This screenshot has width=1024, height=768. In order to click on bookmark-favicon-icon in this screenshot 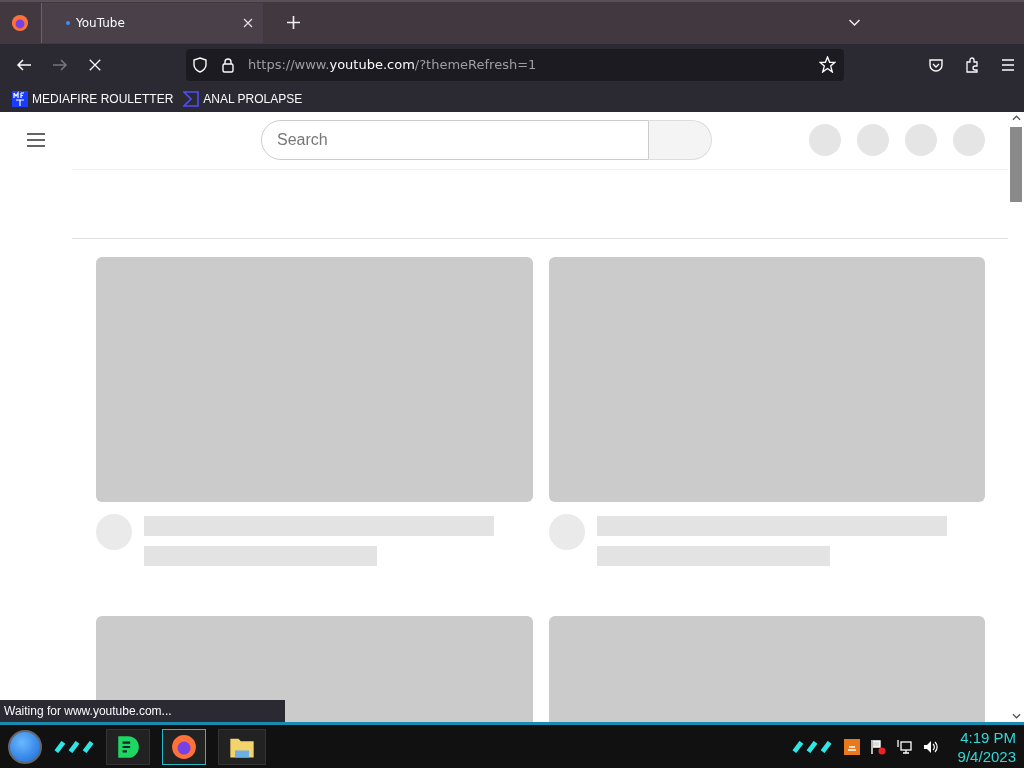, I will do `click(20, 98)`.